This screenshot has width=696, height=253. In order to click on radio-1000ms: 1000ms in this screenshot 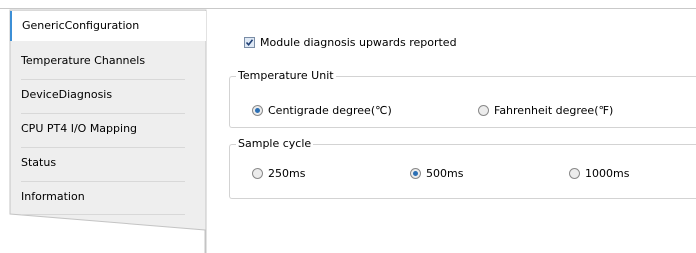, I will do `click(599, 173)`.